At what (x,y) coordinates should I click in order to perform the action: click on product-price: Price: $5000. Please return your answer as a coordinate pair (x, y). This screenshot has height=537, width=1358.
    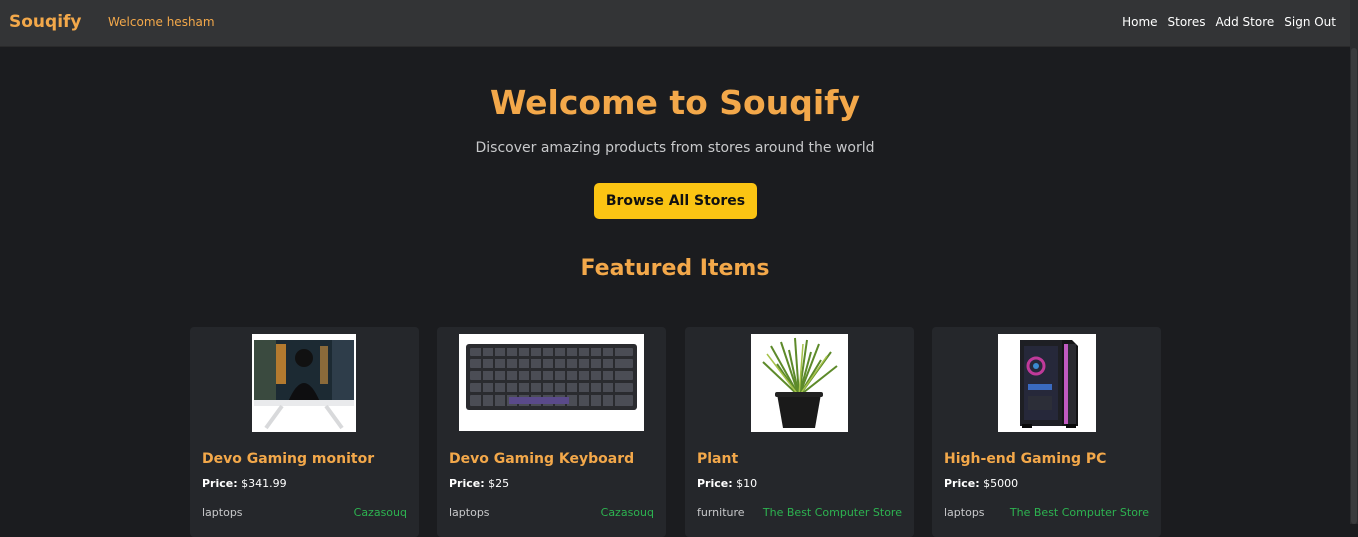
    Looking at the image, I should click on (981, 483).